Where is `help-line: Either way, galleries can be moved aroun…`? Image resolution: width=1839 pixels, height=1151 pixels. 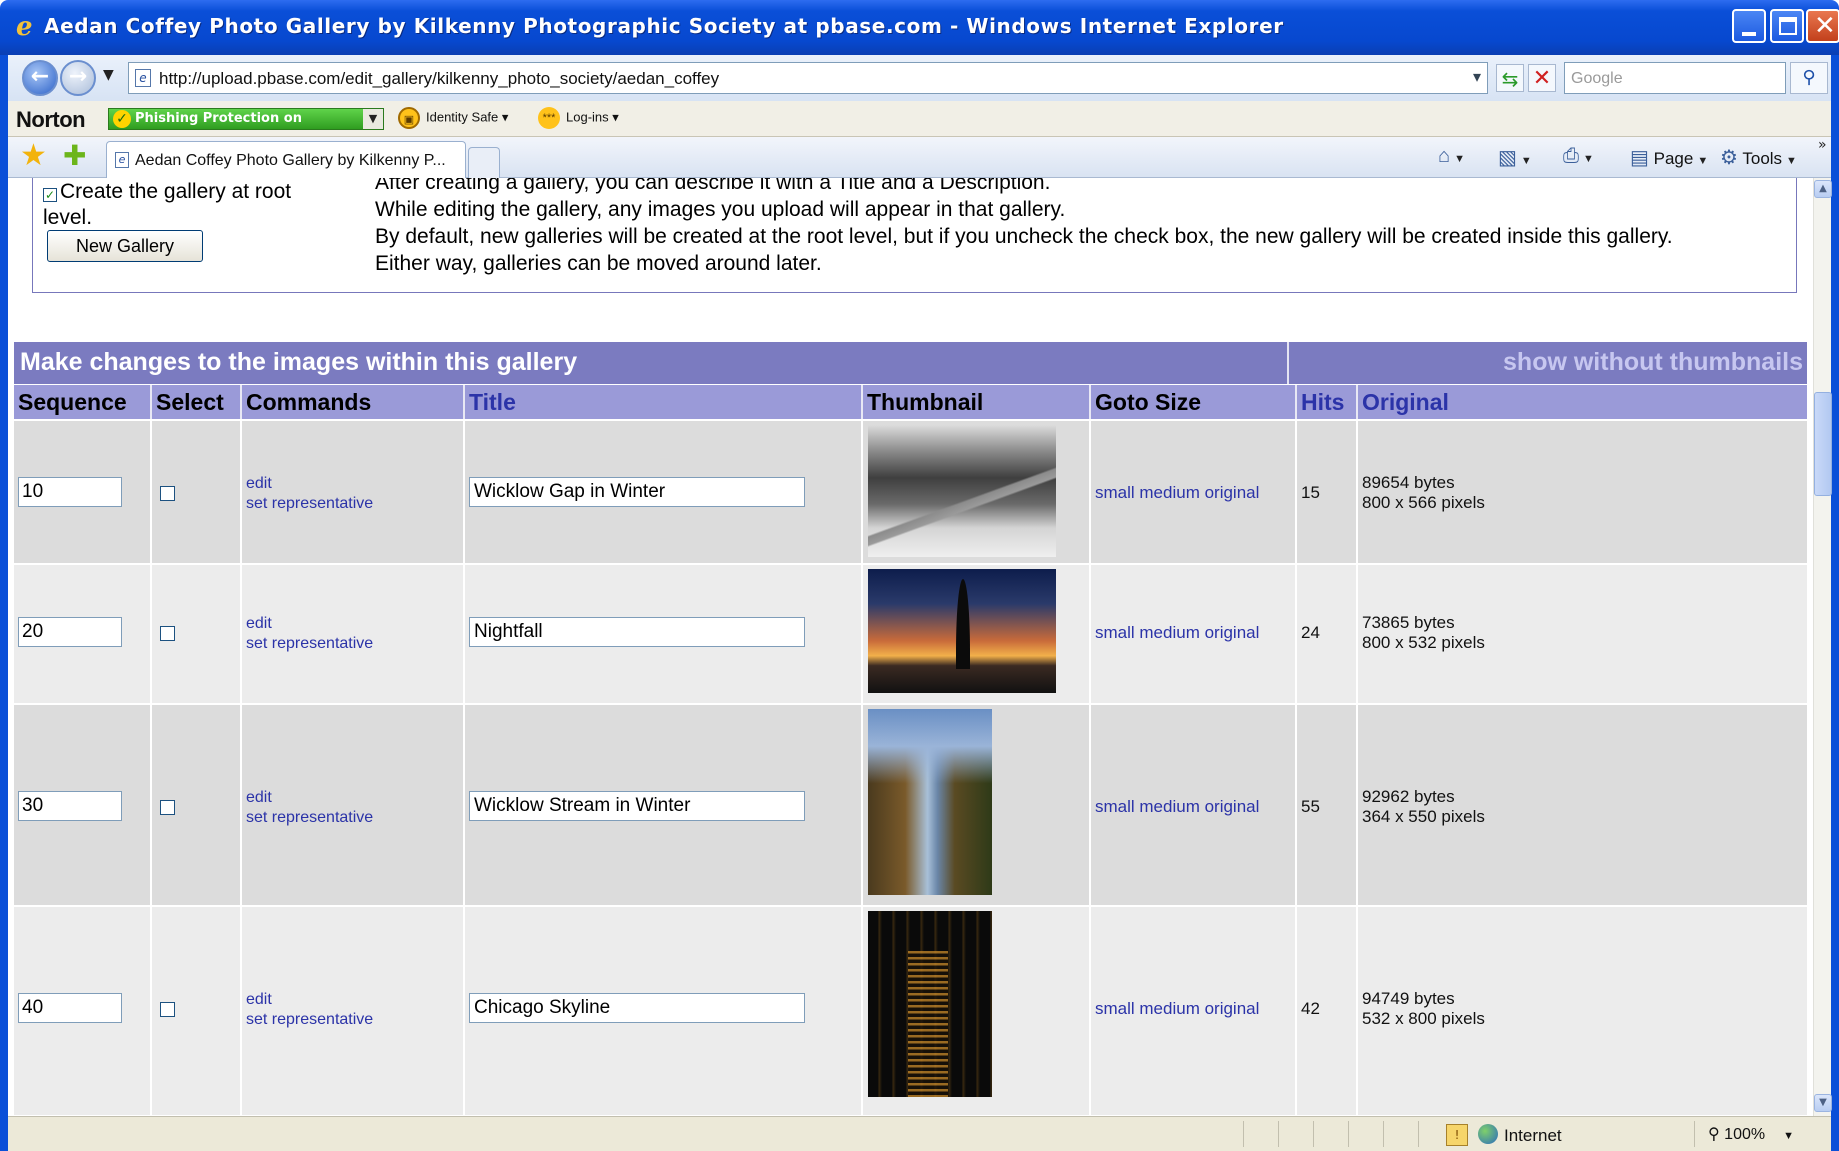
help-line: Either way, galleries can be moved aroun… is located at coordinates (598, 263).